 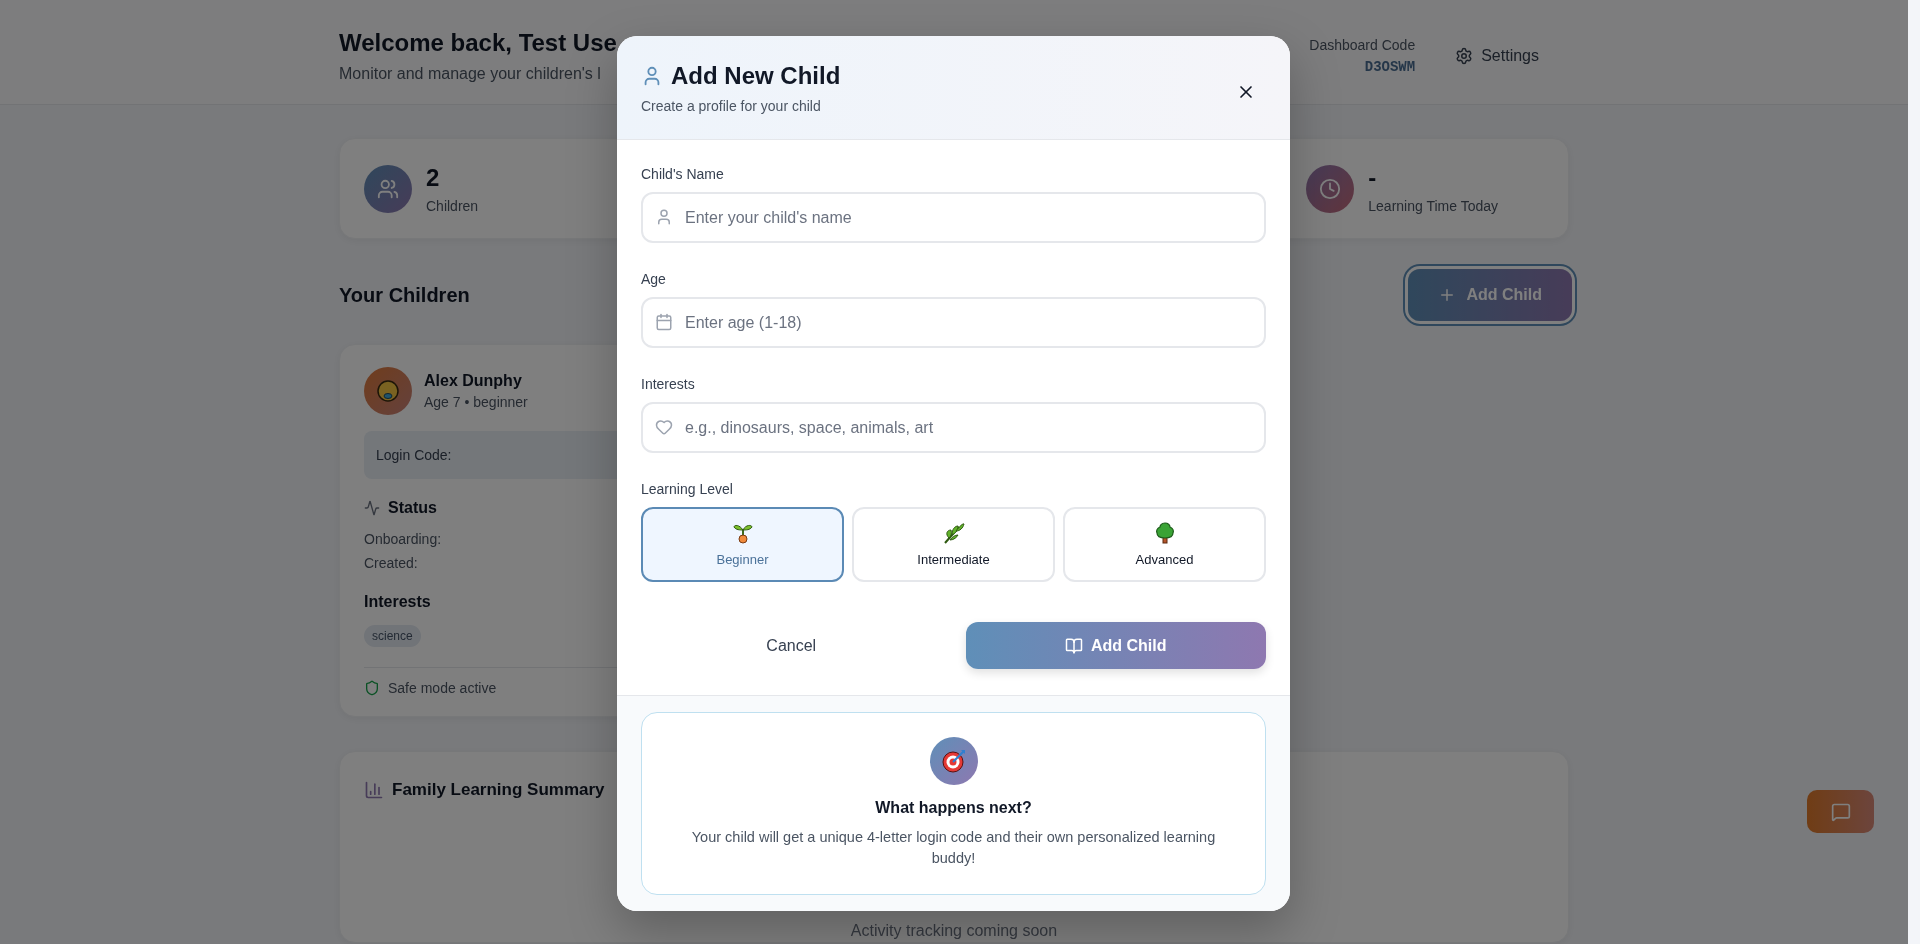 What do you see at coordinates (953, 217) in the screenshot?
I see `input-field: Enter your child's name` at bounding box center [953, 217].